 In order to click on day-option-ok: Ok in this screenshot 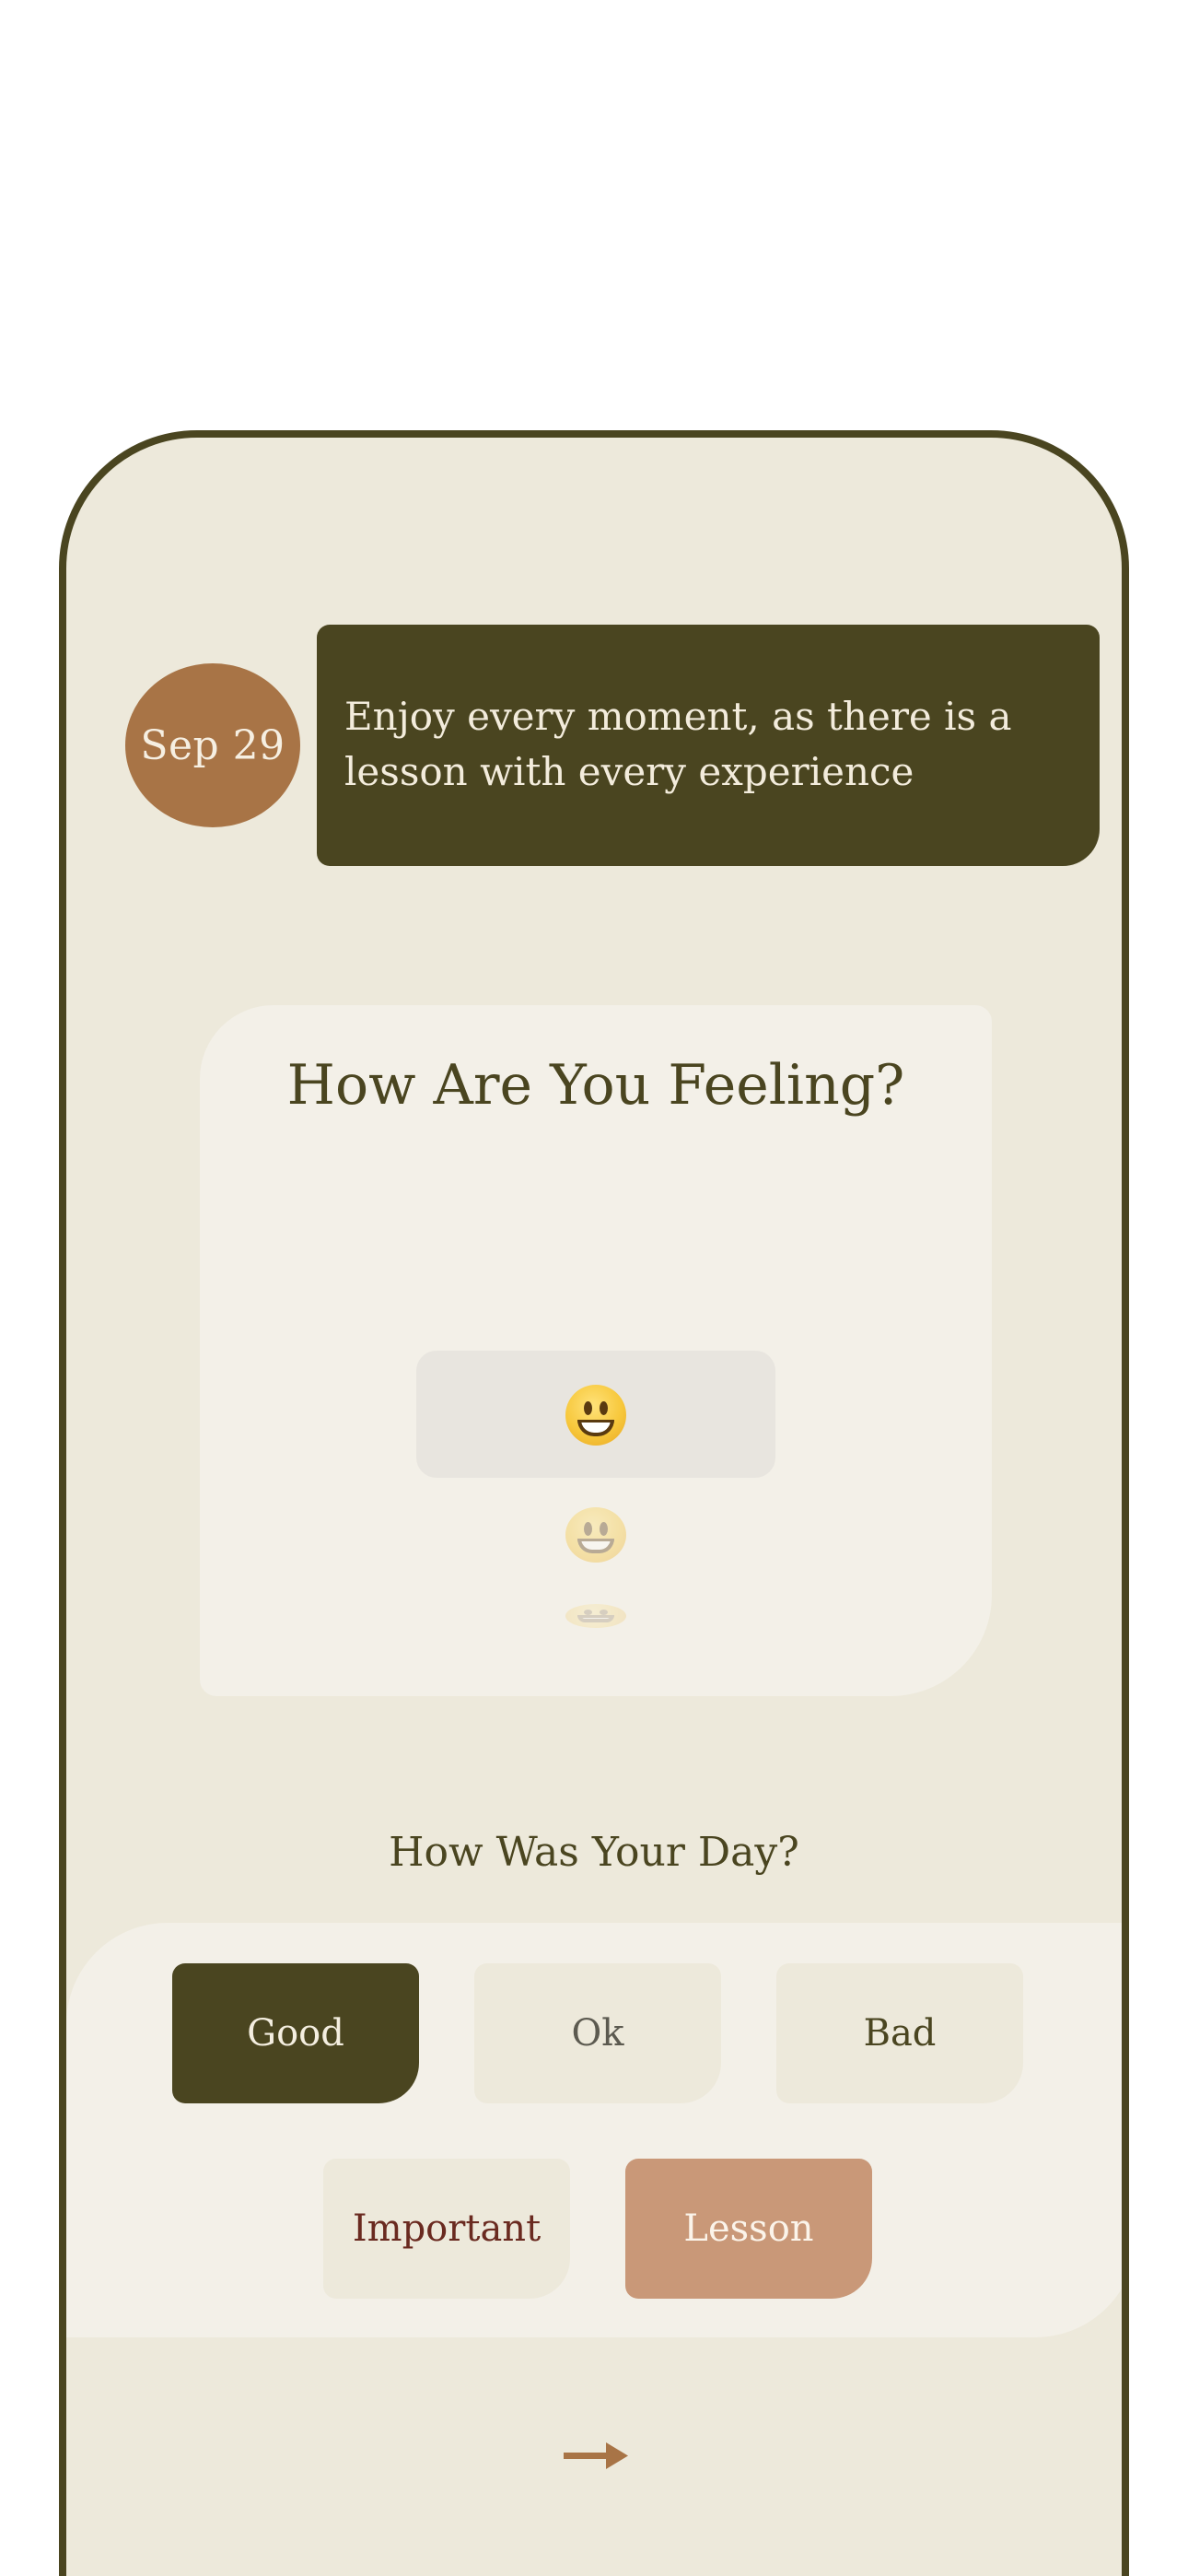, I will do `click(597, 2033)`.